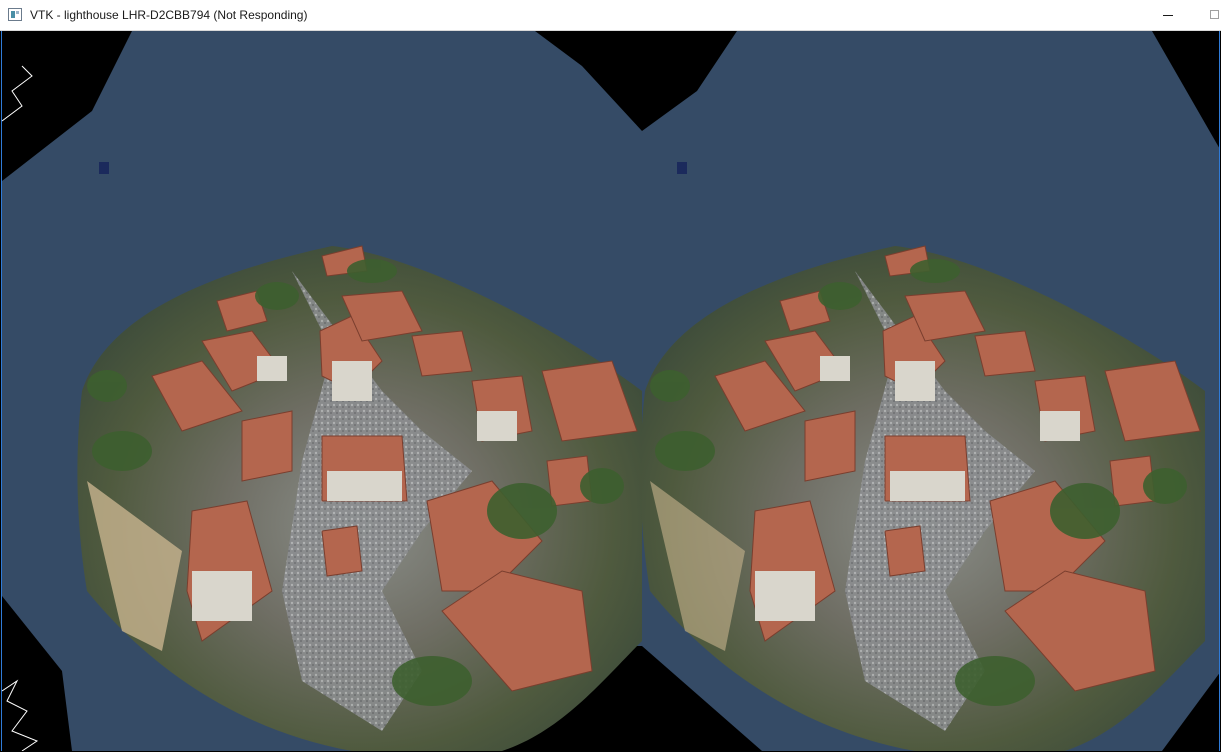  I want to click on vtk-app-icon, so click(15, 14).